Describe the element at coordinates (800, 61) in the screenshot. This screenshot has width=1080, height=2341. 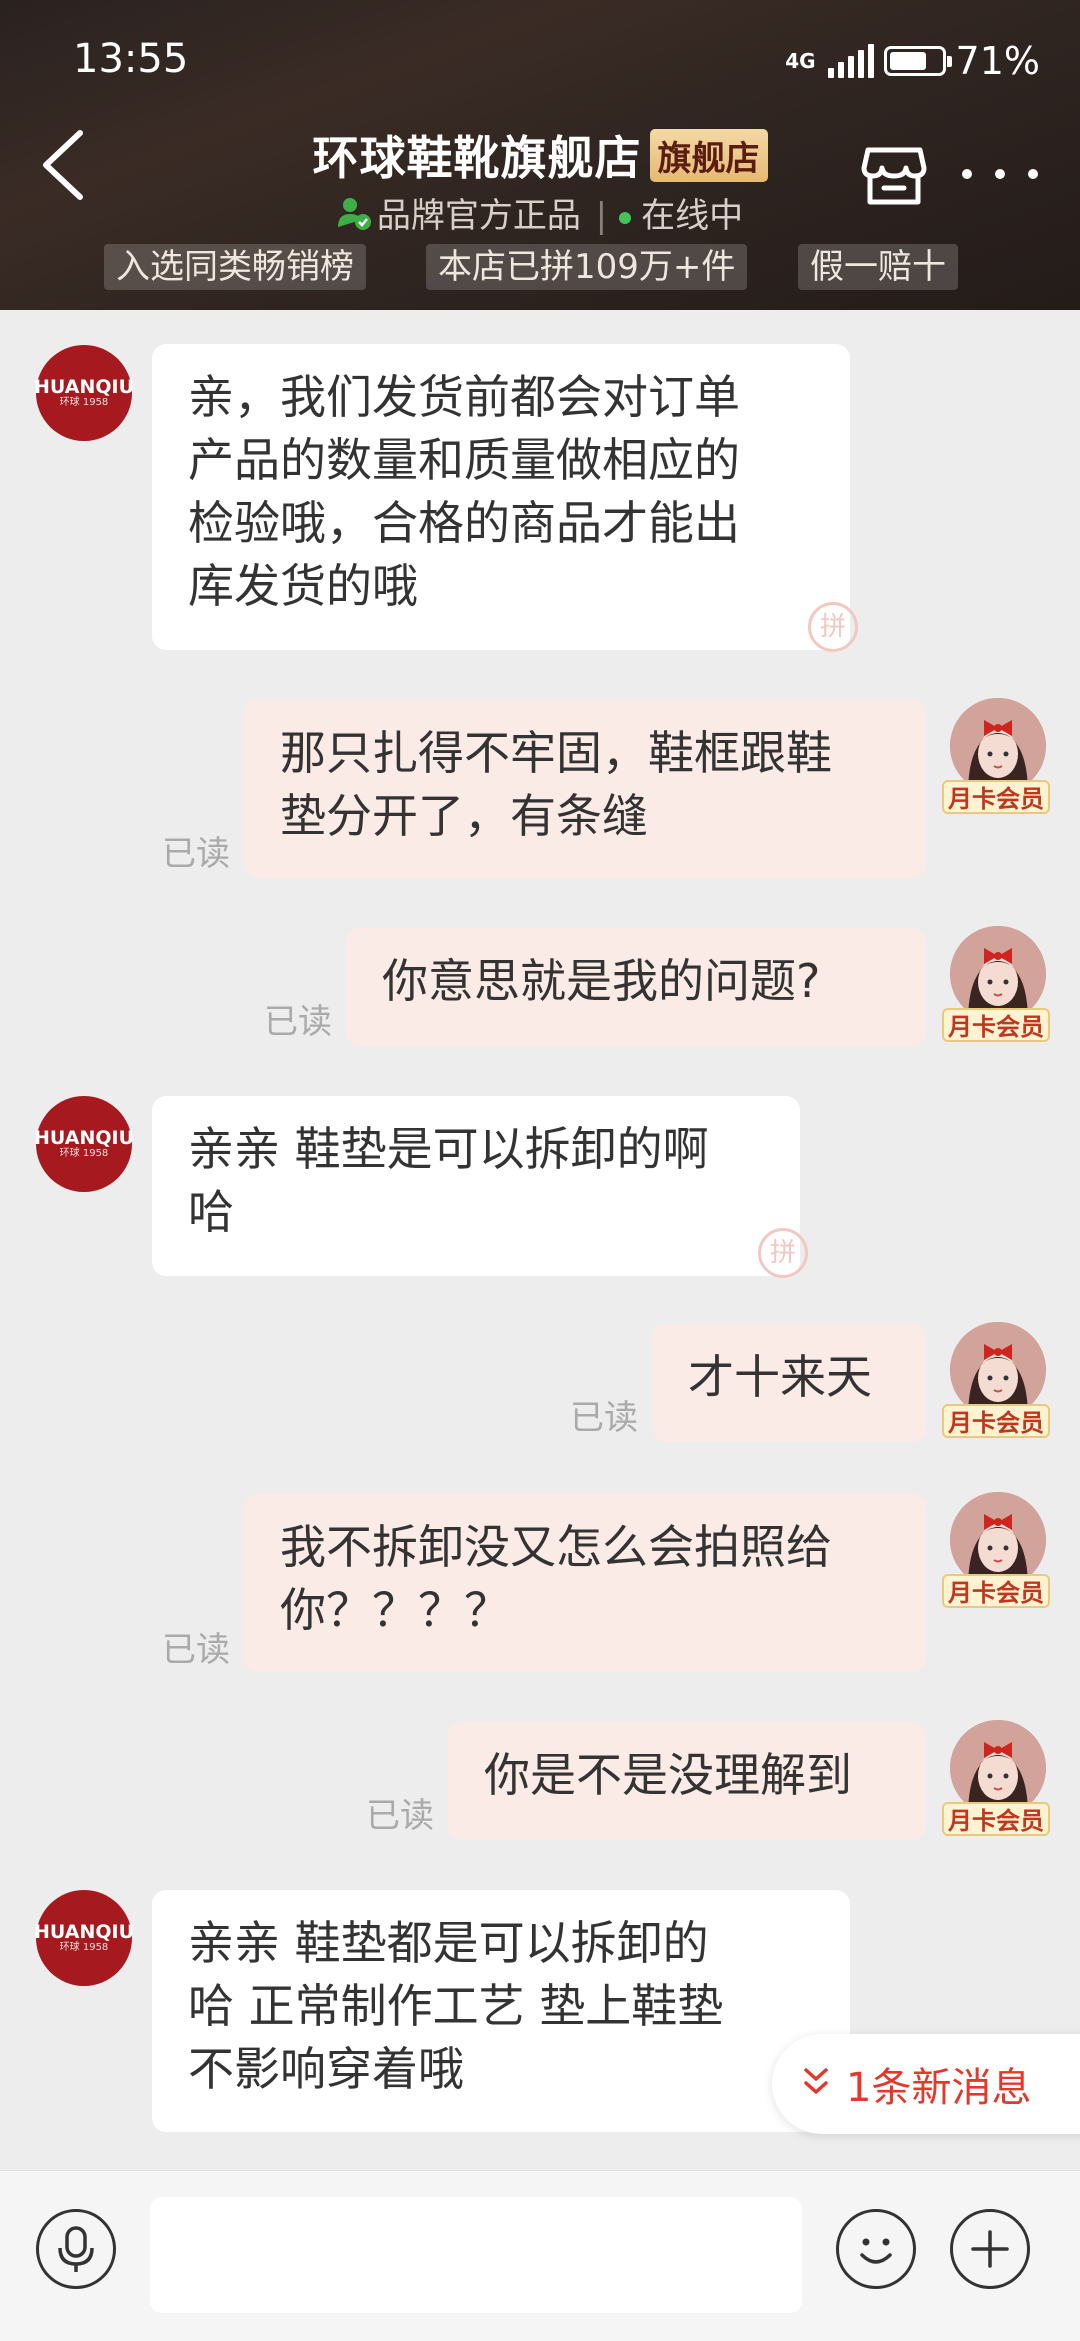
I see `network-type: 4G` at that location.